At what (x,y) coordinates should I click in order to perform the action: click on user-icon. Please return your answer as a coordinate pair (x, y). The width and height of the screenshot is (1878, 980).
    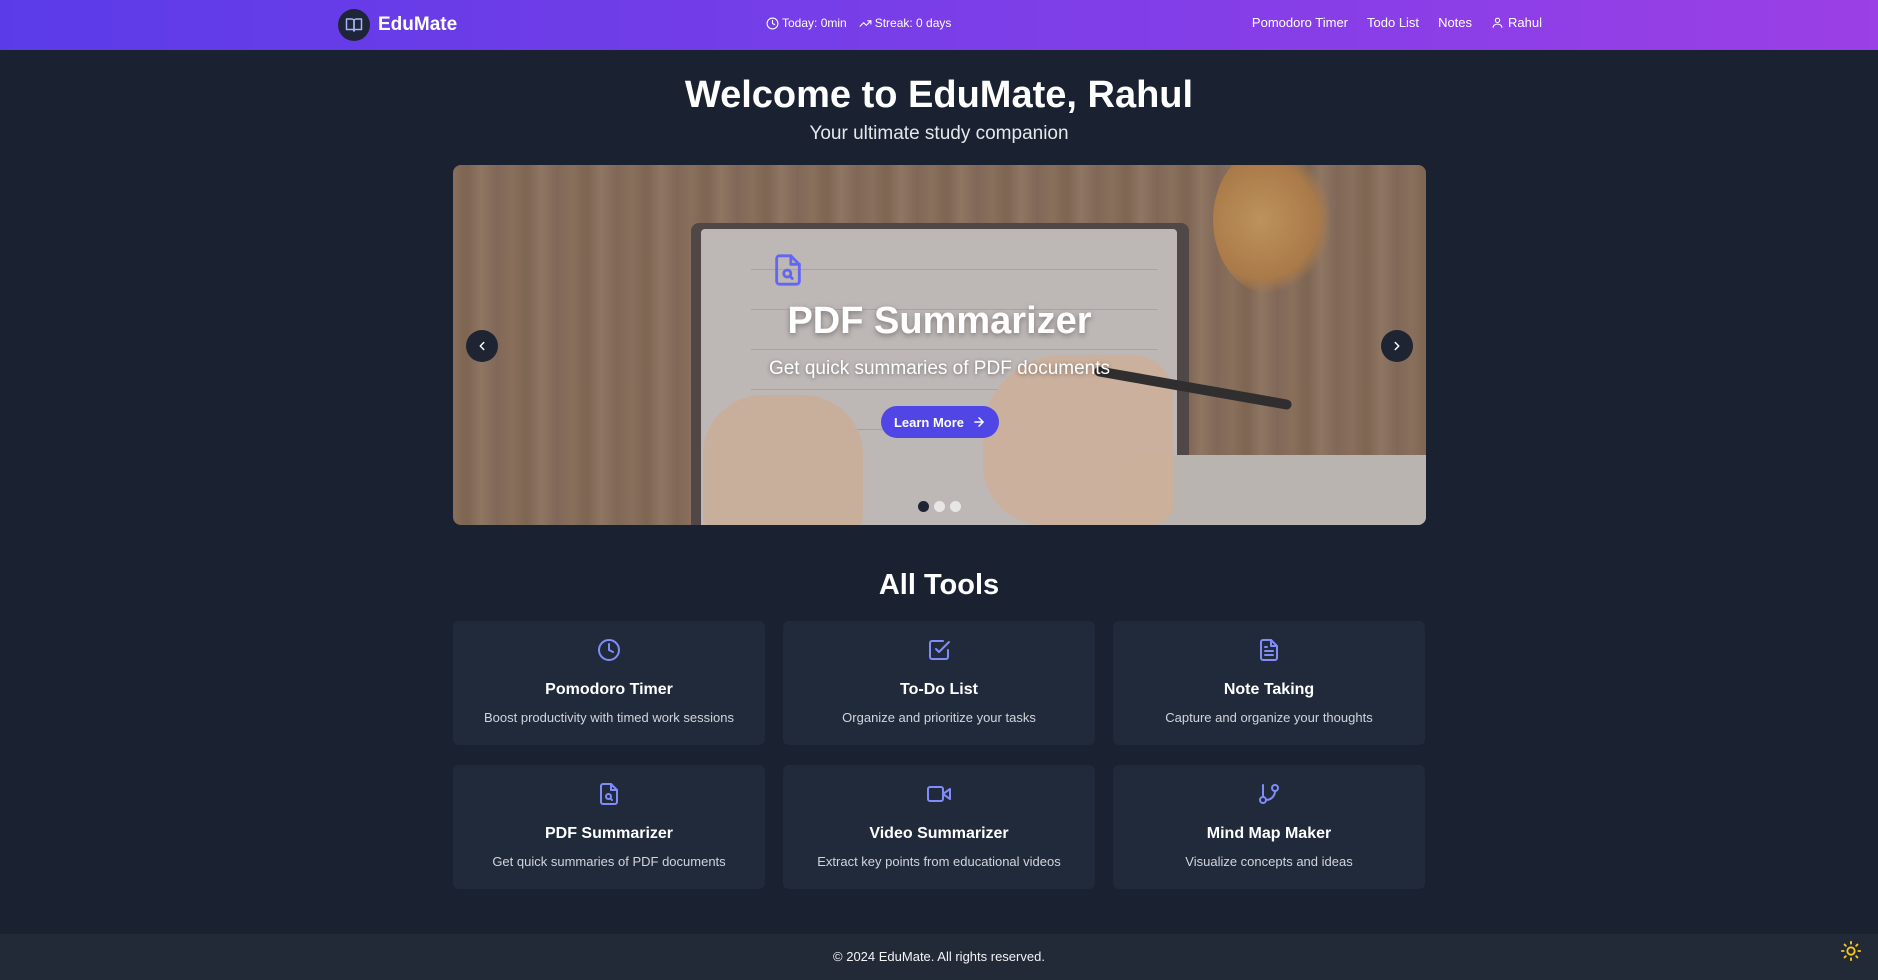
    Looking at the image, I should click on (1497, 22).